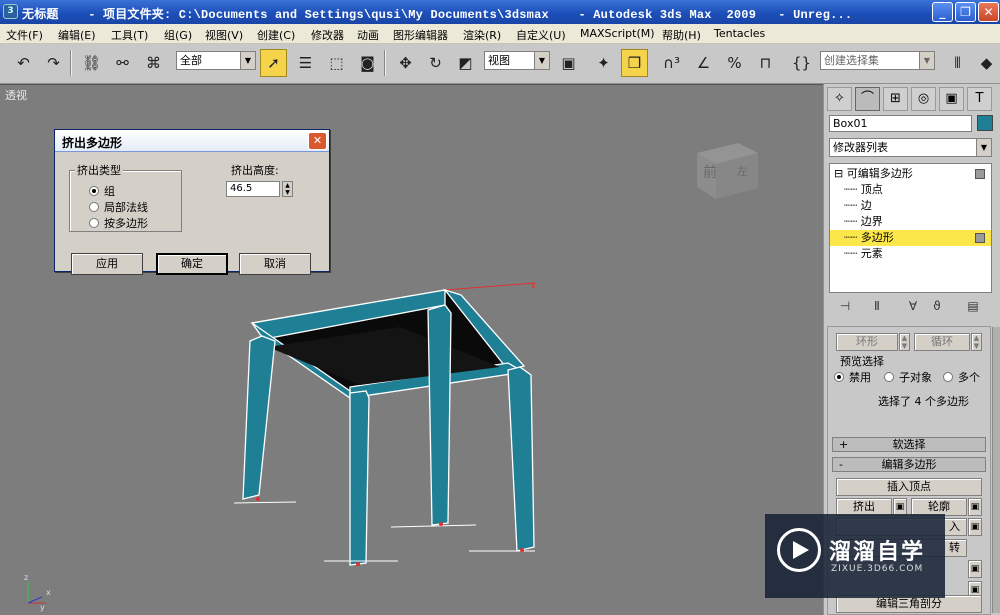 This screenshot has width=1000, height=615. What do you see at coordinates (603, 63) in the screenshot?
I see `select-and-manipulate-icon: ✦` at bounding box center [603, 63].